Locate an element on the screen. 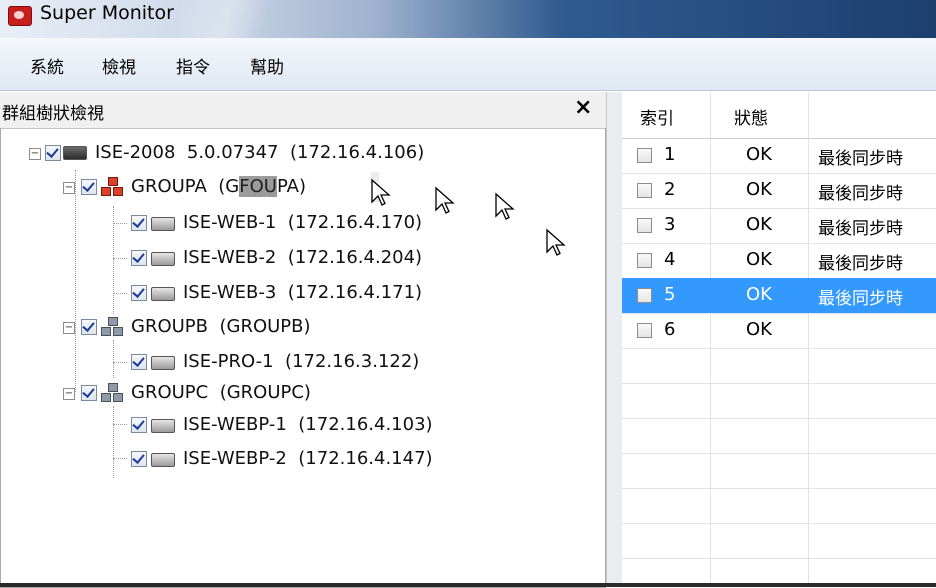 The image size is (936, 588). server-icon is located at coordinates (75, 153).